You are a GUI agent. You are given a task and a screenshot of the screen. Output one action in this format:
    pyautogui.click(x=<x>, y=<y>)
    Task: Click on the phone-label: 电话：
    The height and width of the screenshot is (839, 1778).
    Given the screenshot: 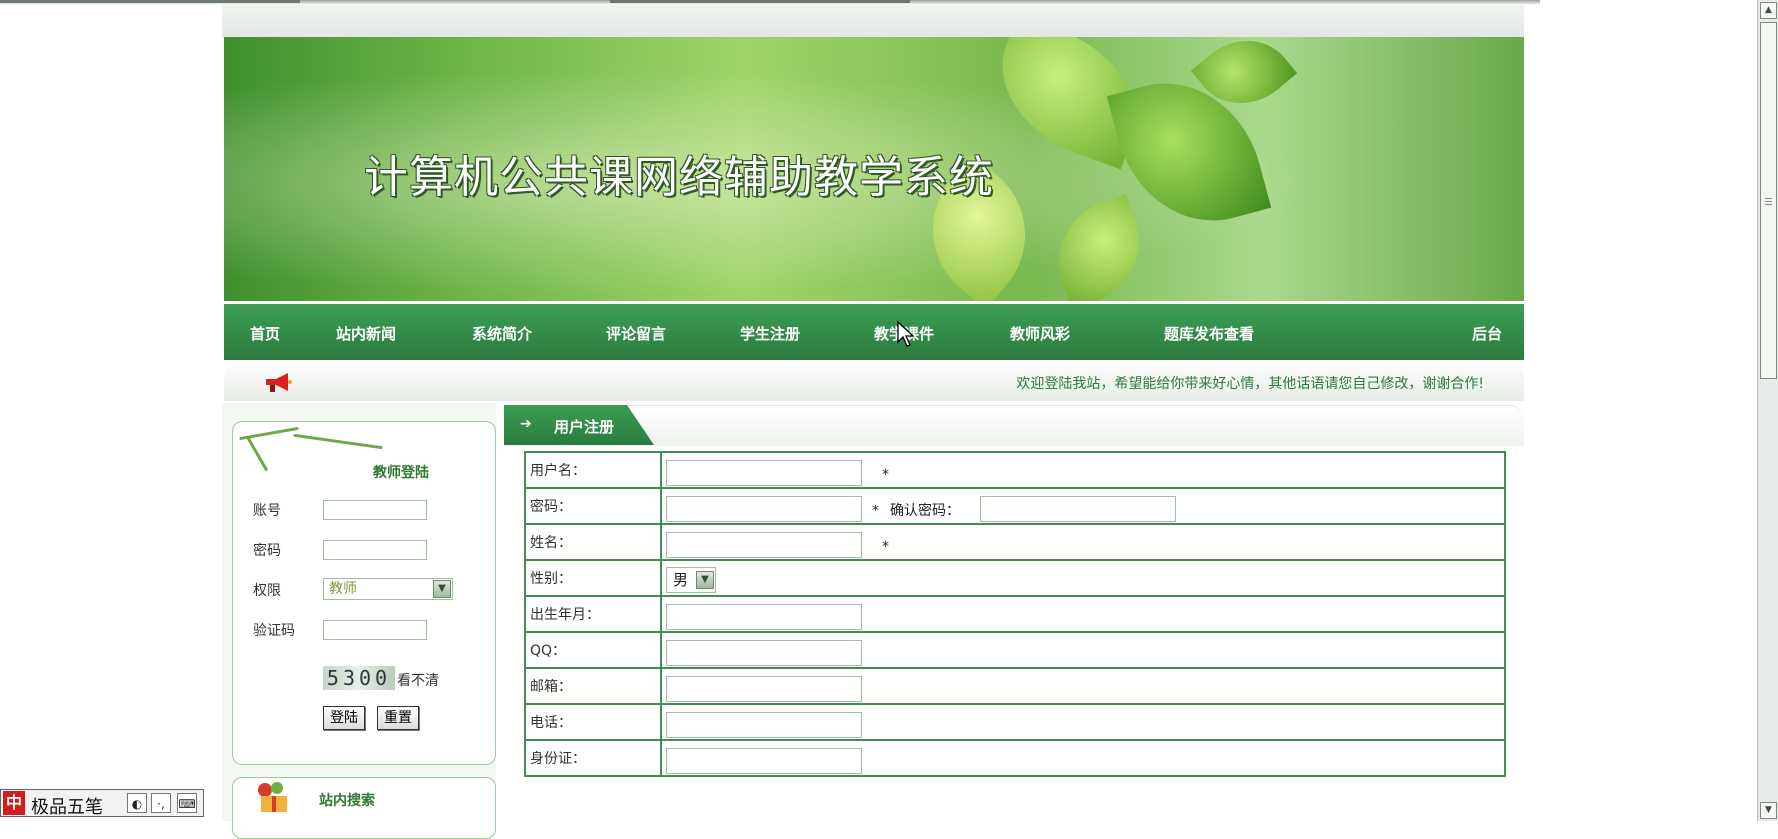 What is the action you would take?
    pyautogui.click(x=593, y=722)
    